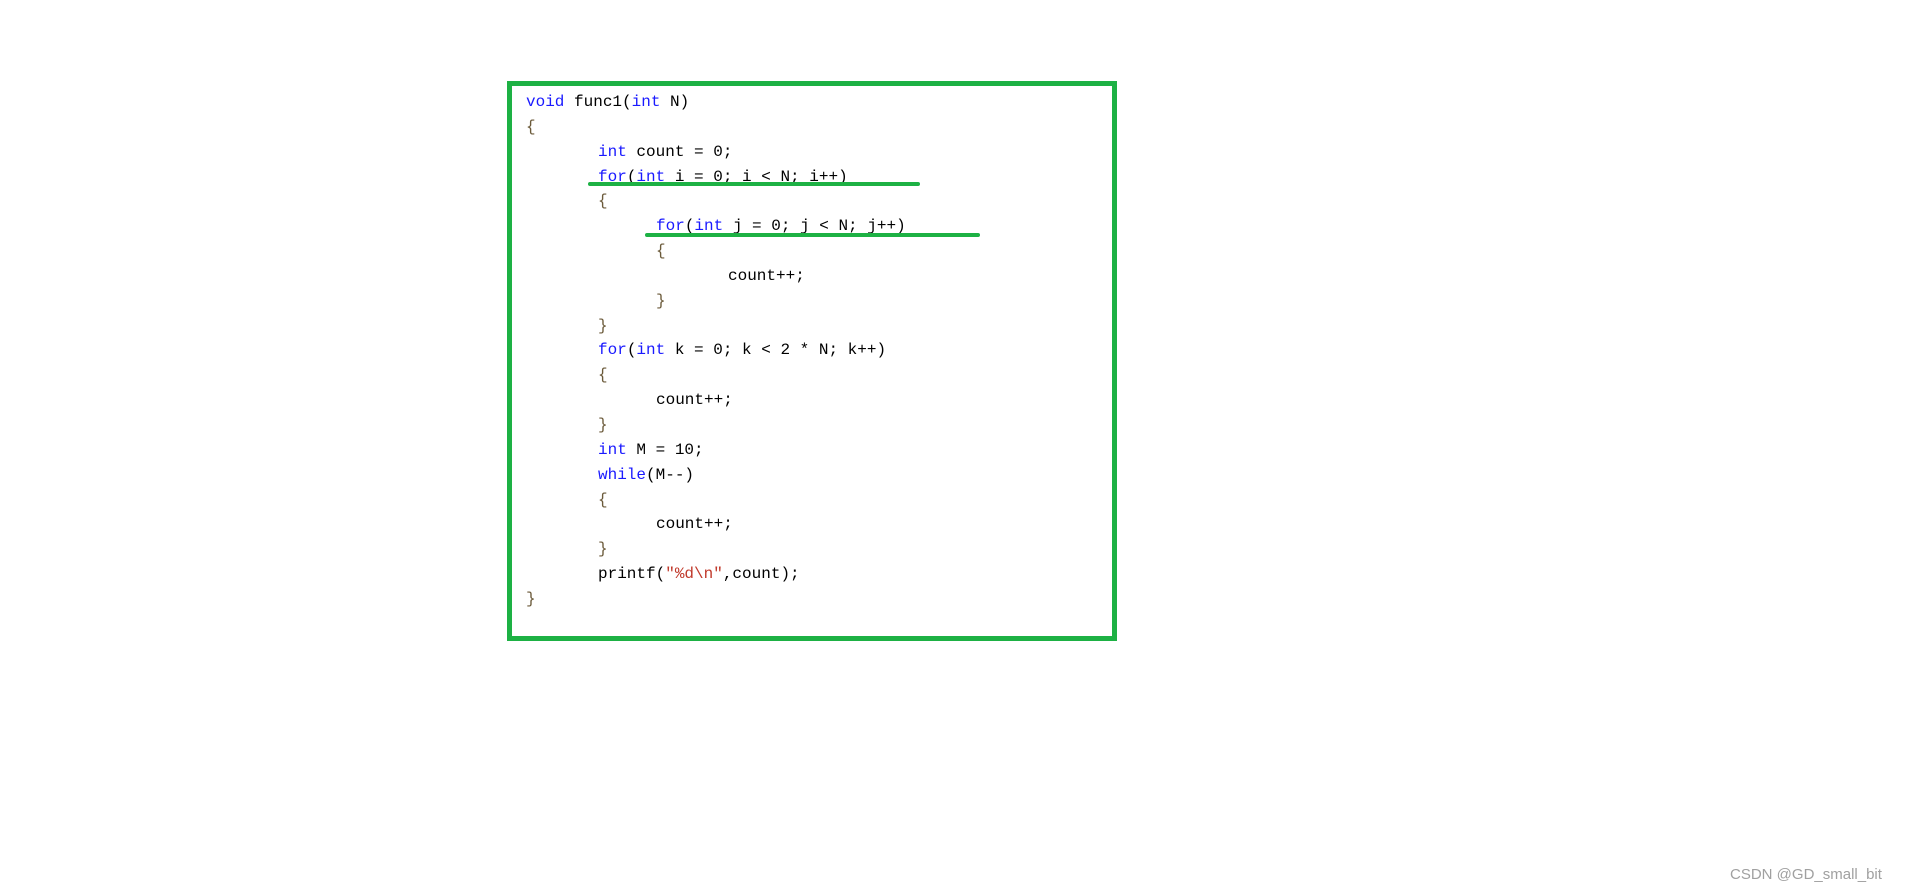  What do you see at coordinates (694, 574) in the screenshot?
I see `code-string: "%d\n"` at bounding box center [694, 574].